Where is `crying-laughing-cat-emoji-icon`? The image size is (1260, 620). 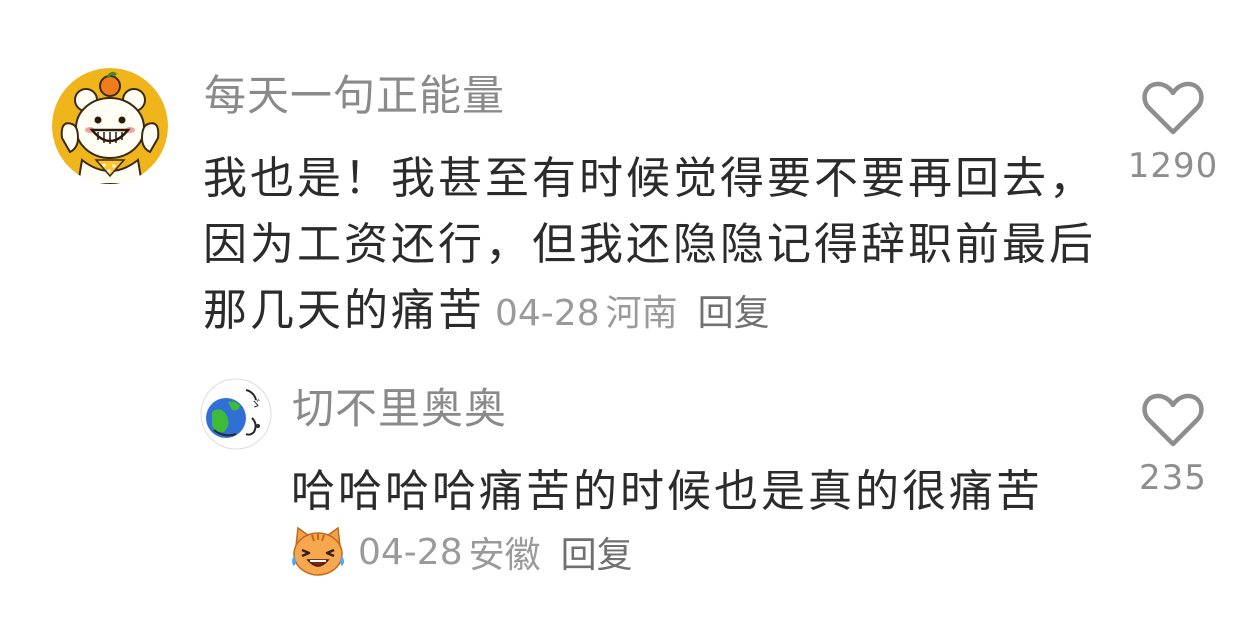 crying-laughing-cat-emoji-icon is located at coordinates (318, 551).